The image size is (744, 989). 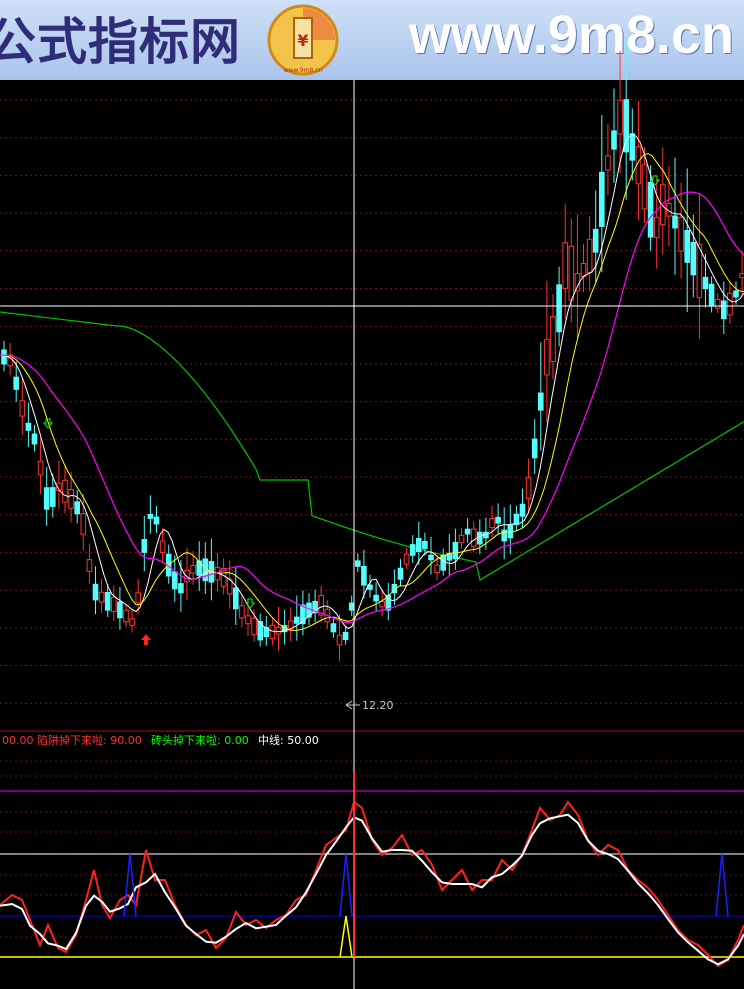 What do you see at coordinates (200, 740) in the screenshot?
I see `legend-item: 砖头掉下来啦: 0.00` at bounding box center [200, 740].